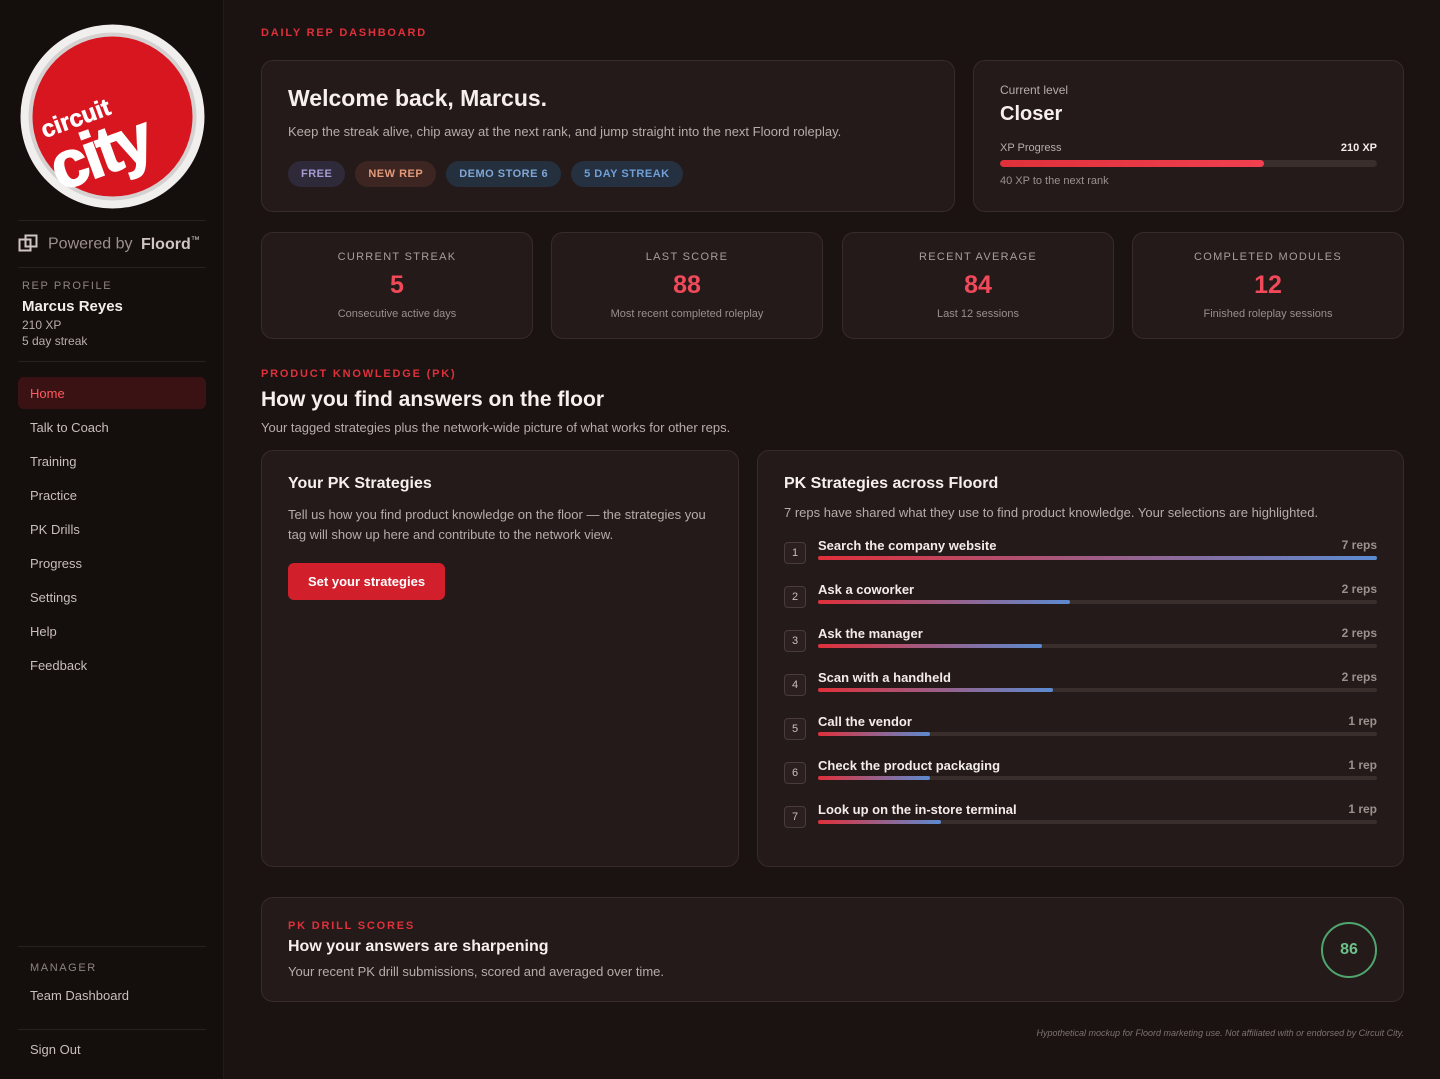  Describe the element at coordinates (866, 589) in the screenshot. I see `strategy-name: Ask a coworker` at that location.